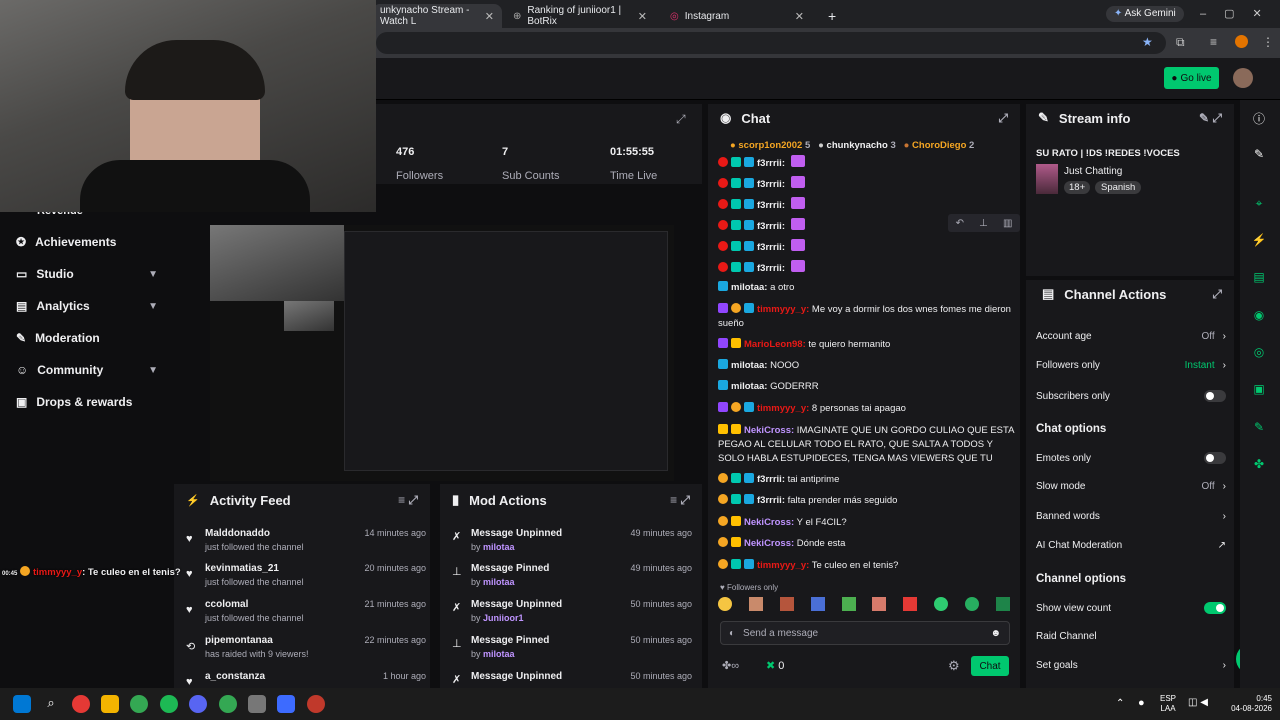  I want to click on chat-message: milotaa: GODERRR, so click(868, 387).